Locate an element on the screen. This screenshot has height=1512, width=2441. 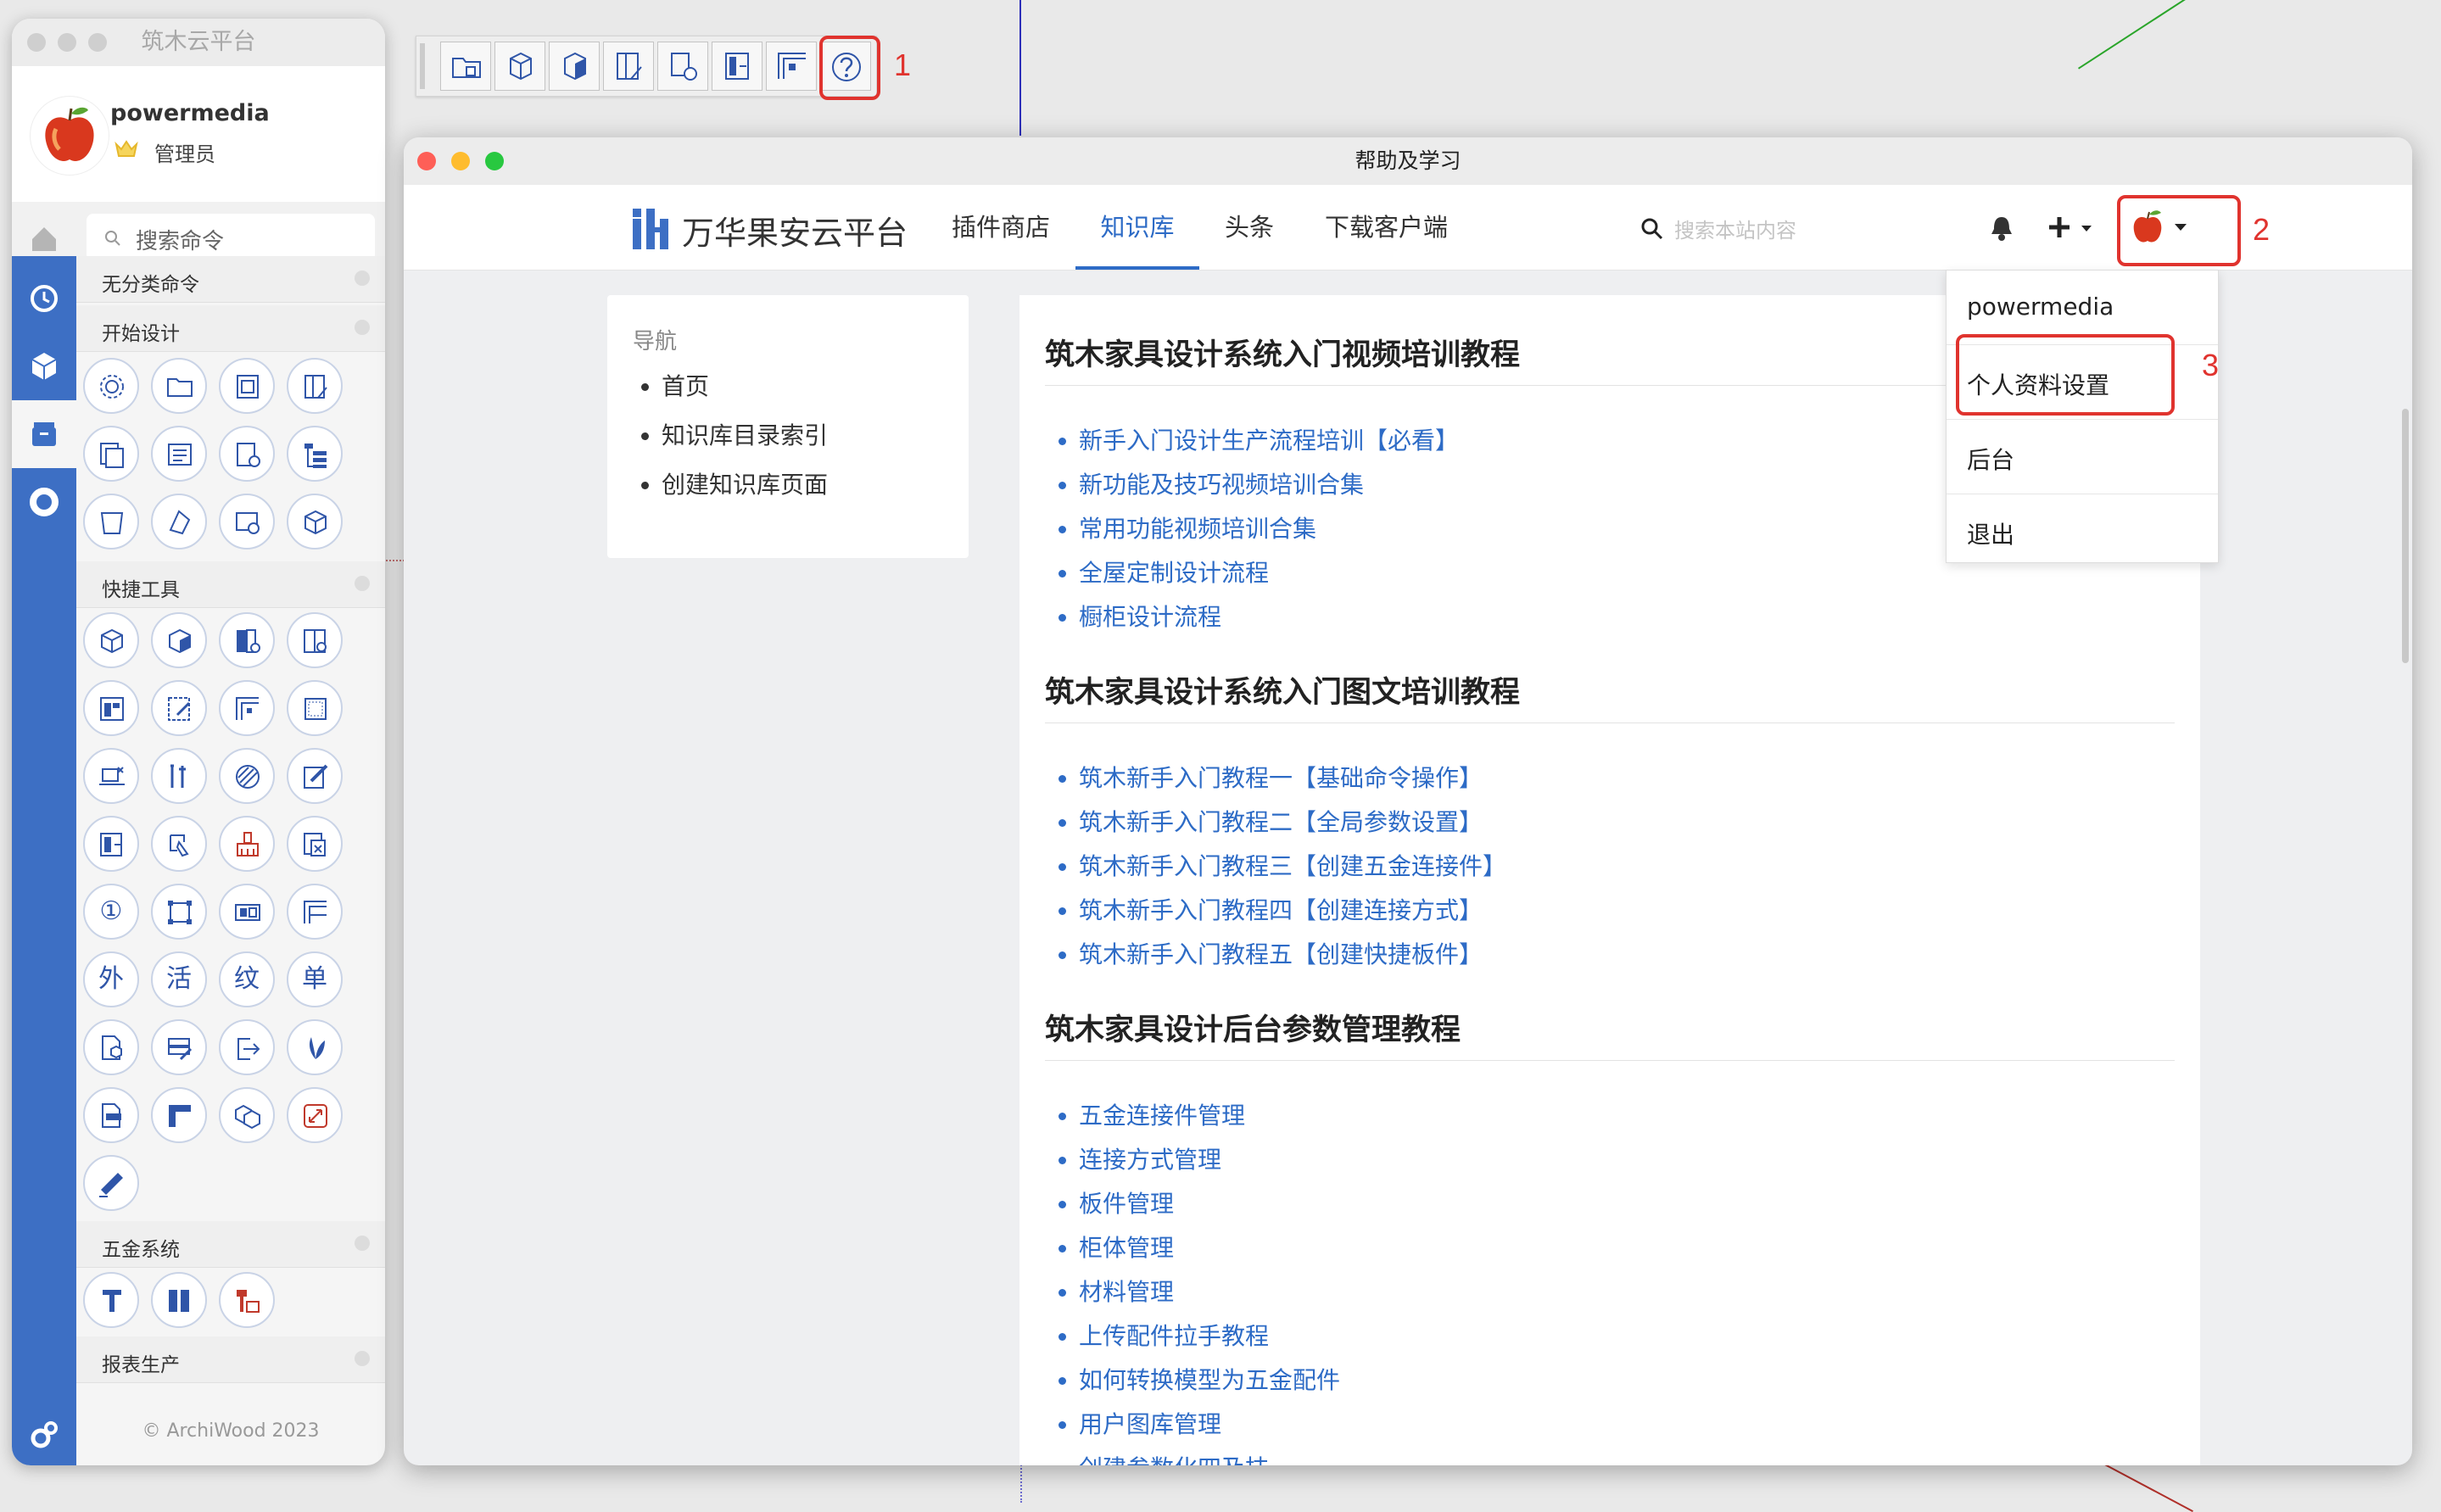
tutorial-link: 板件管理 is located at coordinates (1209, 1204).